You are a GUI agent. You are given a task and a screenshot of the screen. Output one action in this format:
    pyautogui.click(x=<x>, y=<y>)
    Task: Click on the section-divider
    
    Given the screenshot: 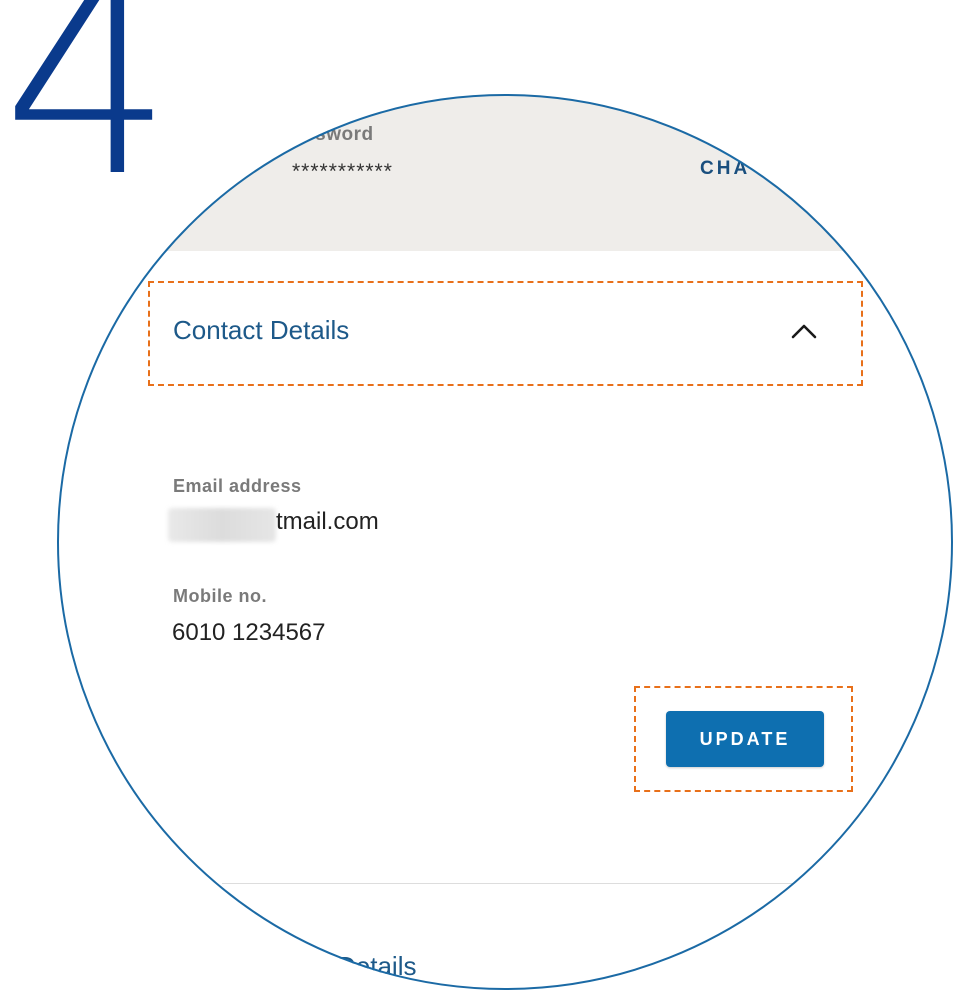 What is the action you would take?
    pyautogui.click(x=522, y=883)
    